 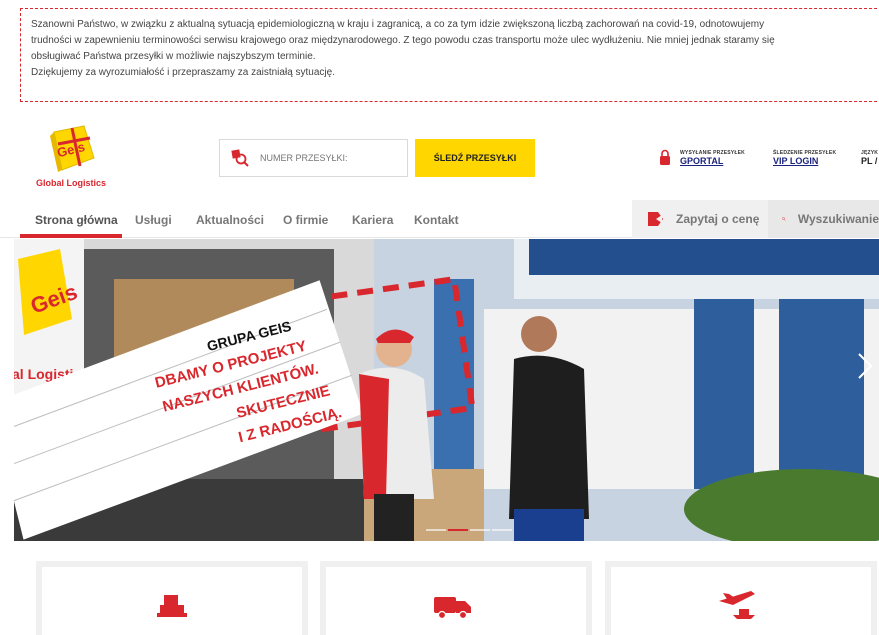 I want to click on quote-button: Zapytaj o cenę, so click(x=700, y=219).